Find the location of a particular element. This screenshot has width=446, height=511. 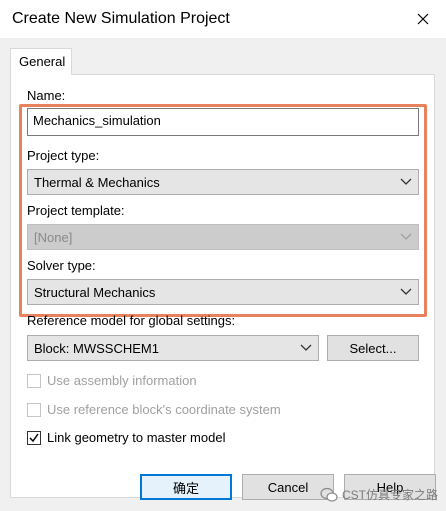

reference-model-select: Block: MWSSCHEM1 is located at coordinates (173, 348).